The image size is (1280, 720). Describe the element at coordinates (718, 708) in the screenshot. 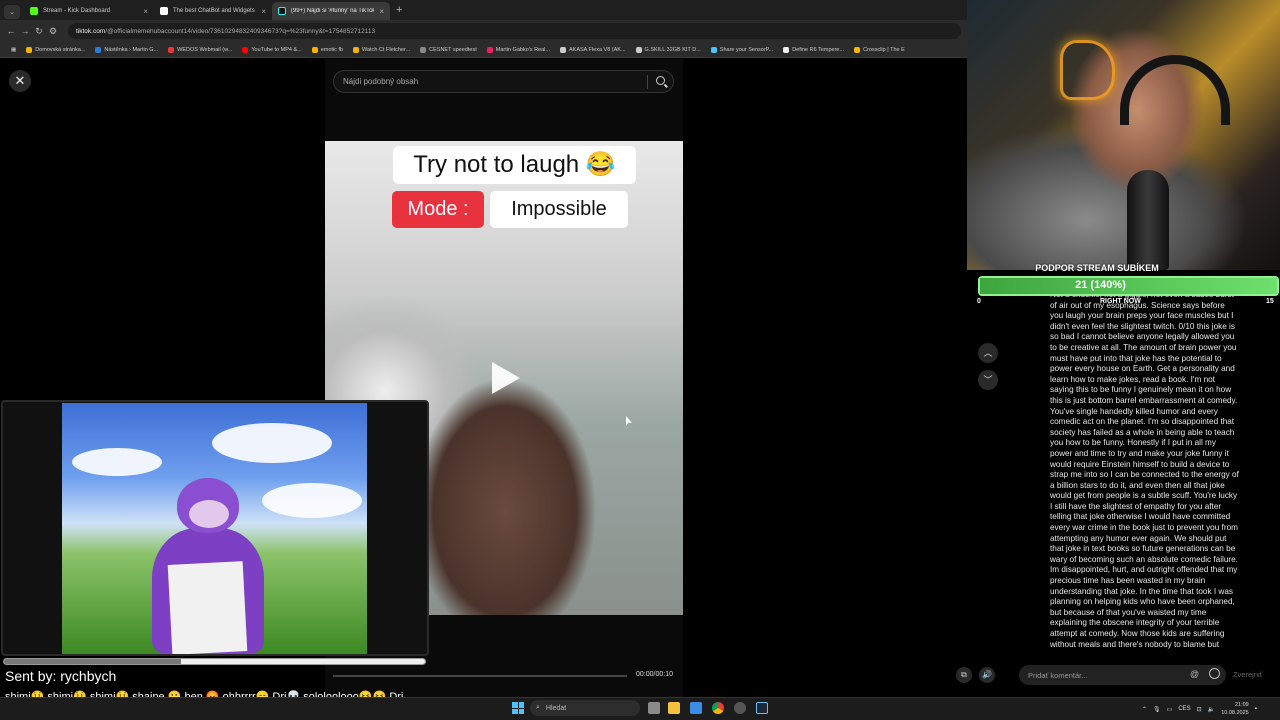

I see `chrome-icon` at that location.